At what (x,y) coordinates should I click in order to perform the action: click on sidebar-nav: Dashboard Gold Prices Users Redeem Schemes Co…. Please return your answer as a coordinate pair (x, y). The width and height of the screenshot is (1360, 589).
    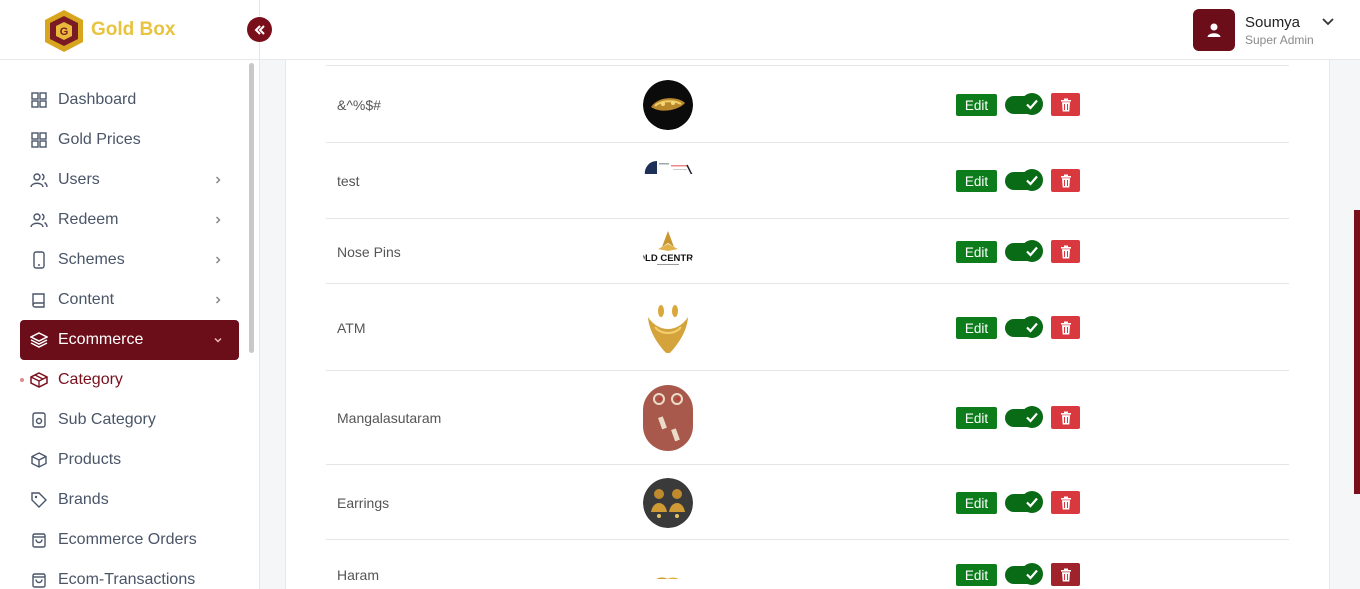
    Looking at the image, I should click on (129, 334).